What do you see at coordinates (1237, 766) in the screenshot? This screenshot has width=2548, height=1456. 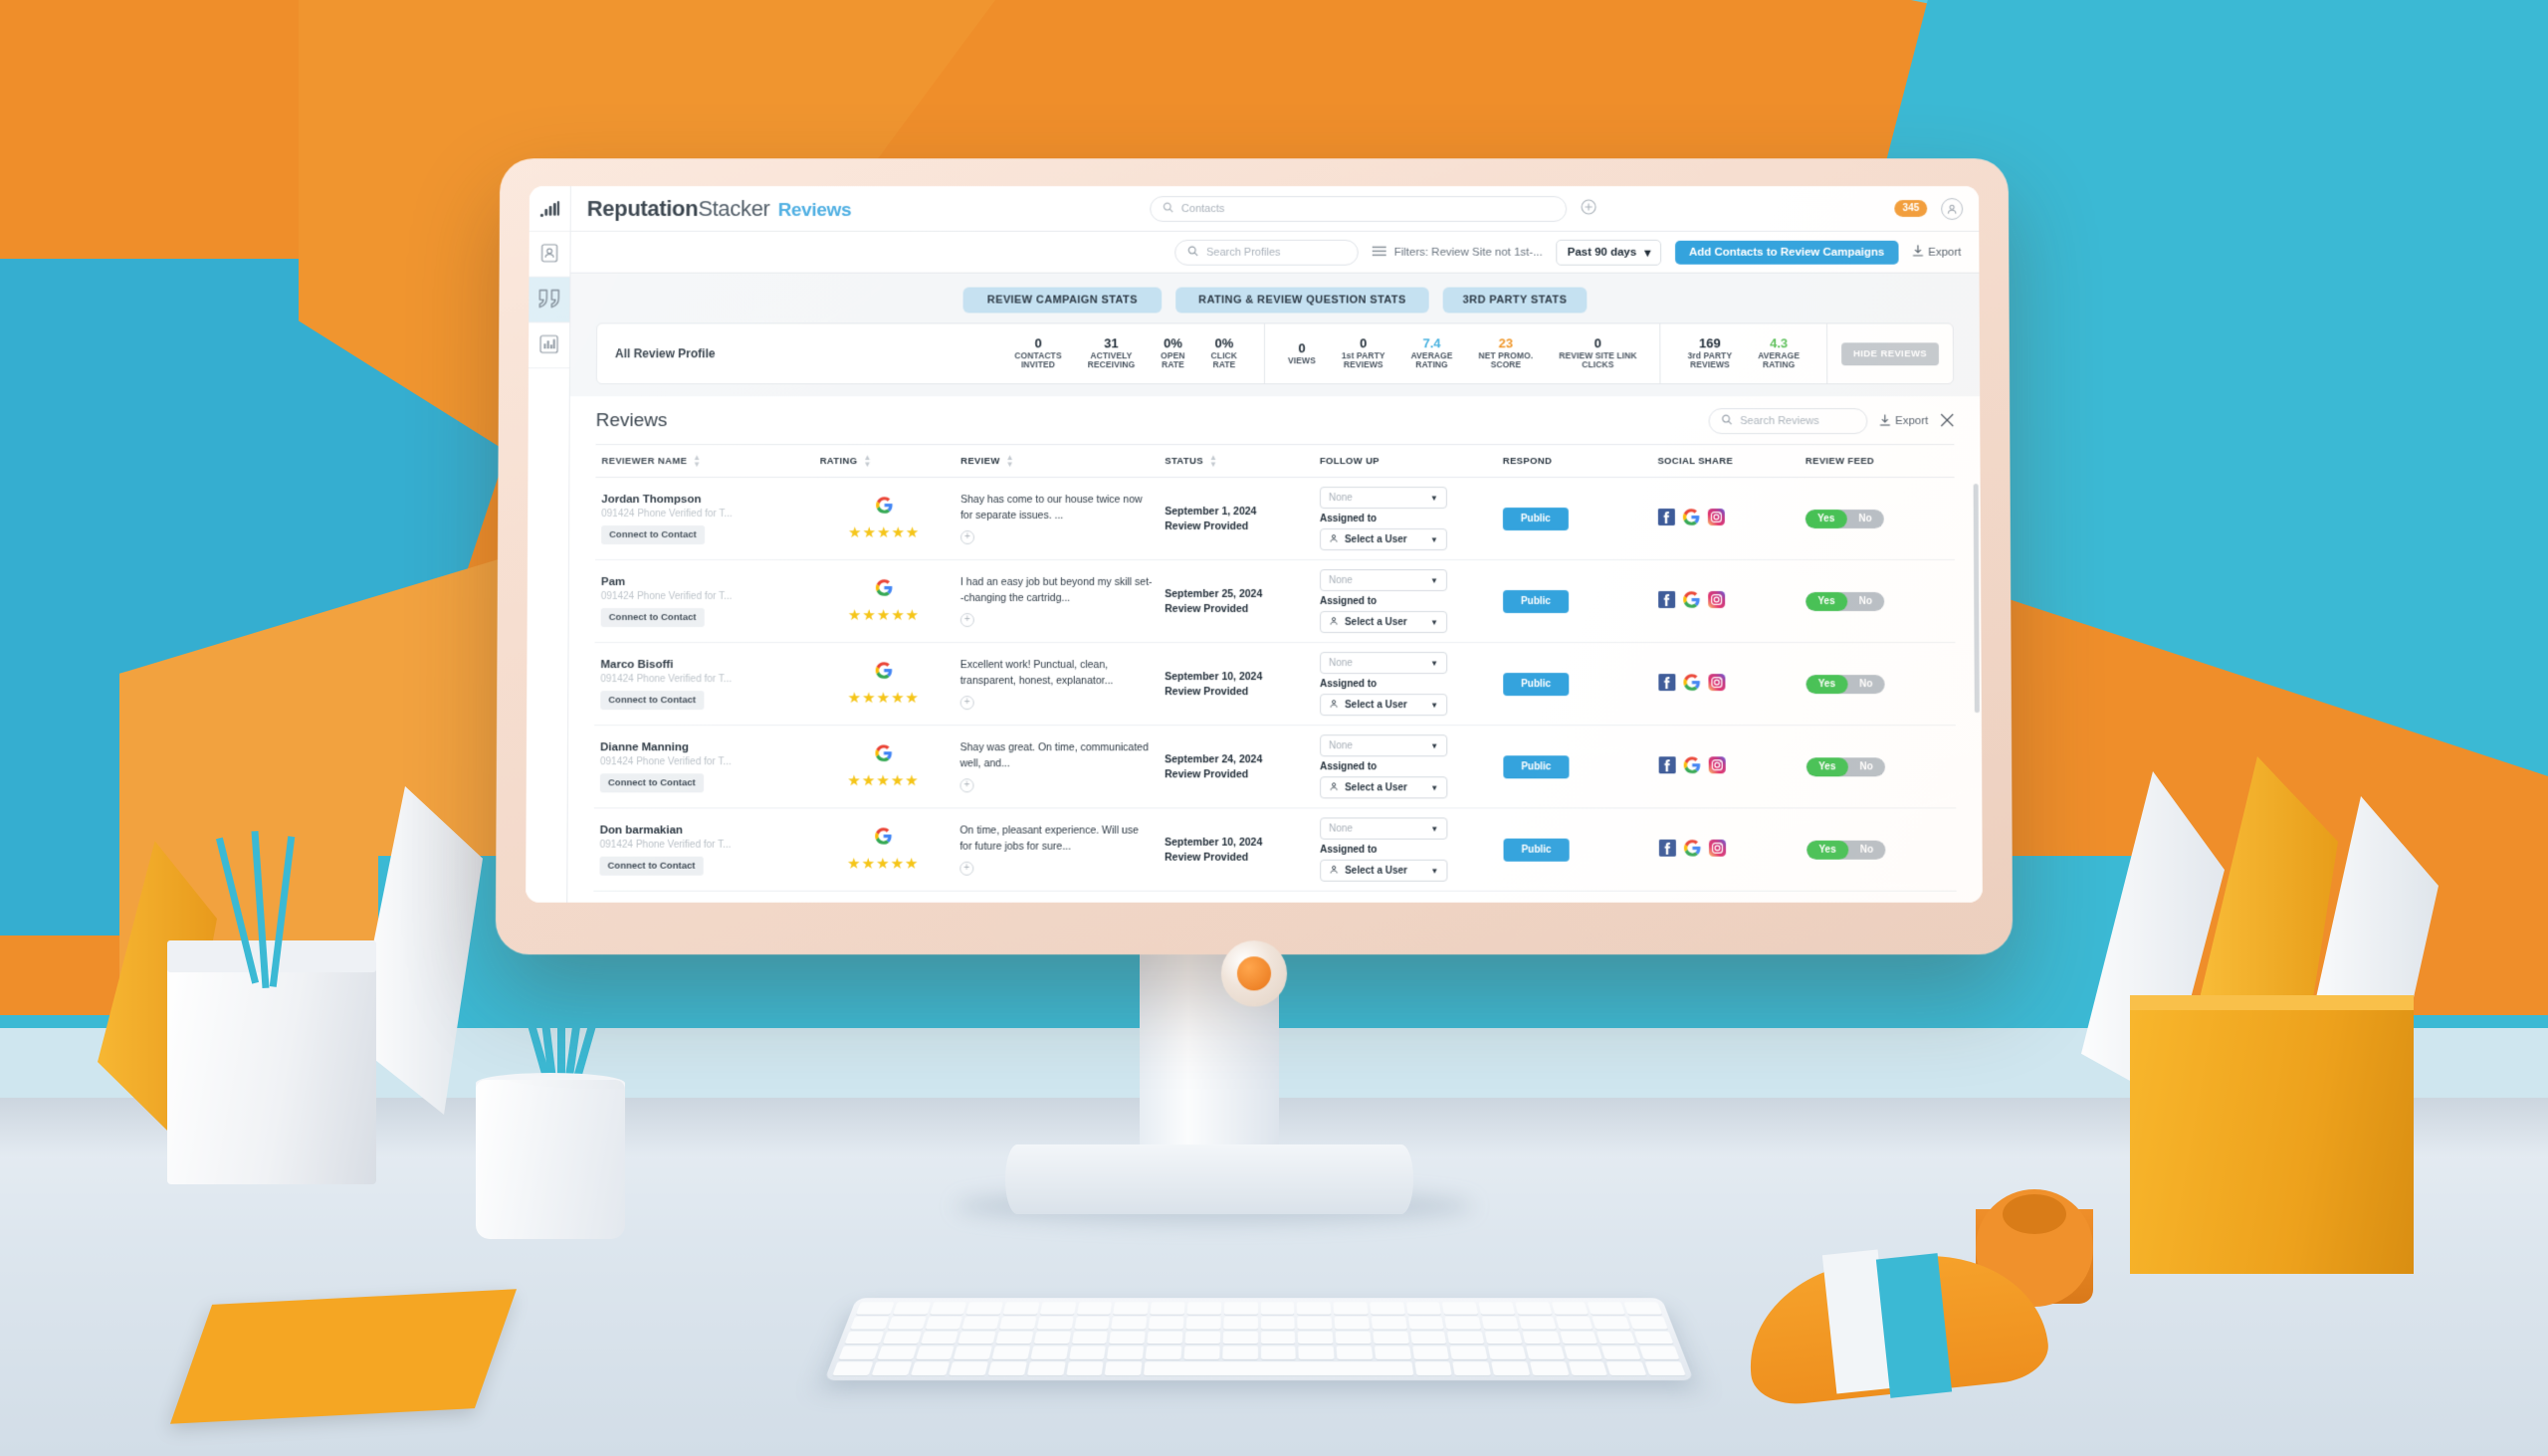 I see `status-cell: September 24, 2024 Review Provided` at bounding box center [1237, 766].